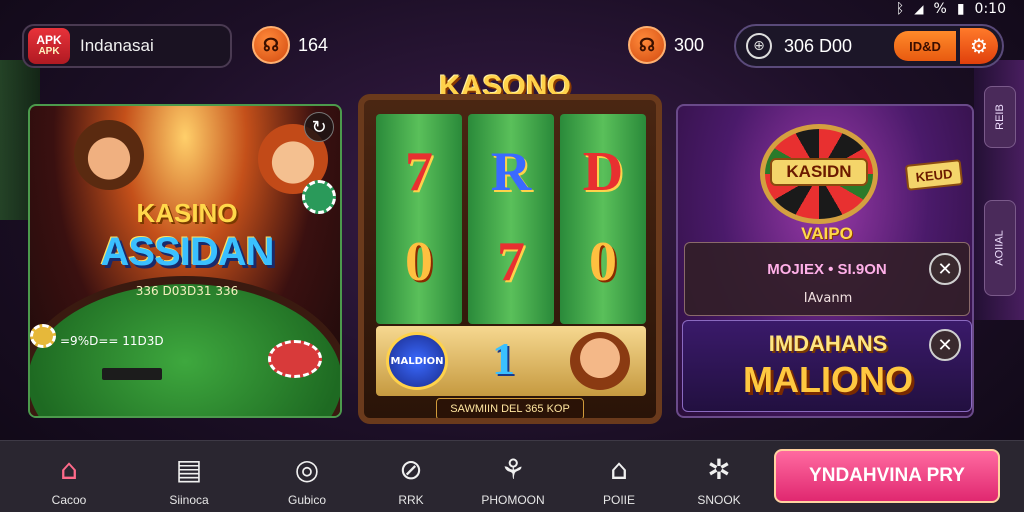 The image size is (1024, 512). I want to click on coin-balance-secondary: ☊ 300, so click(666, 45).